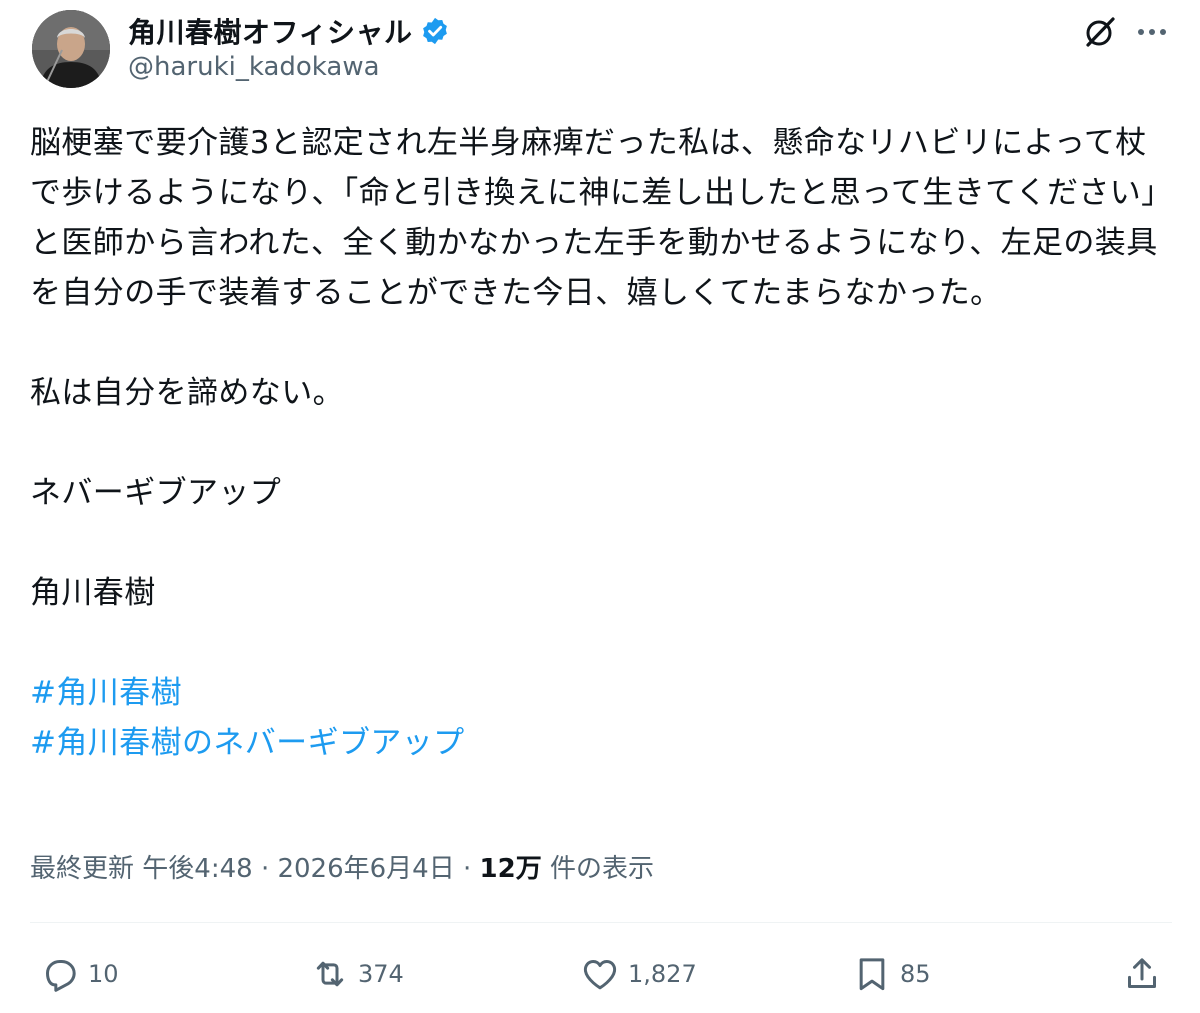 The width and height of the screenshot is (1200, 1013). I want to click on updated-label: 最終更新, so click(82, 869).